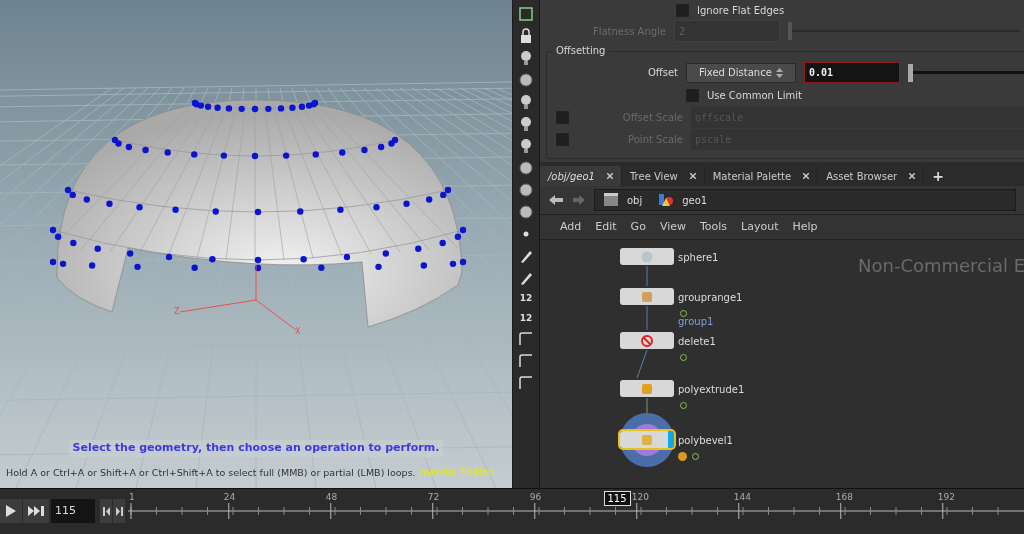  Describe the element at coordinates (617, 498) in the screenshot. I see `current-frame-marker: 115` at that location.